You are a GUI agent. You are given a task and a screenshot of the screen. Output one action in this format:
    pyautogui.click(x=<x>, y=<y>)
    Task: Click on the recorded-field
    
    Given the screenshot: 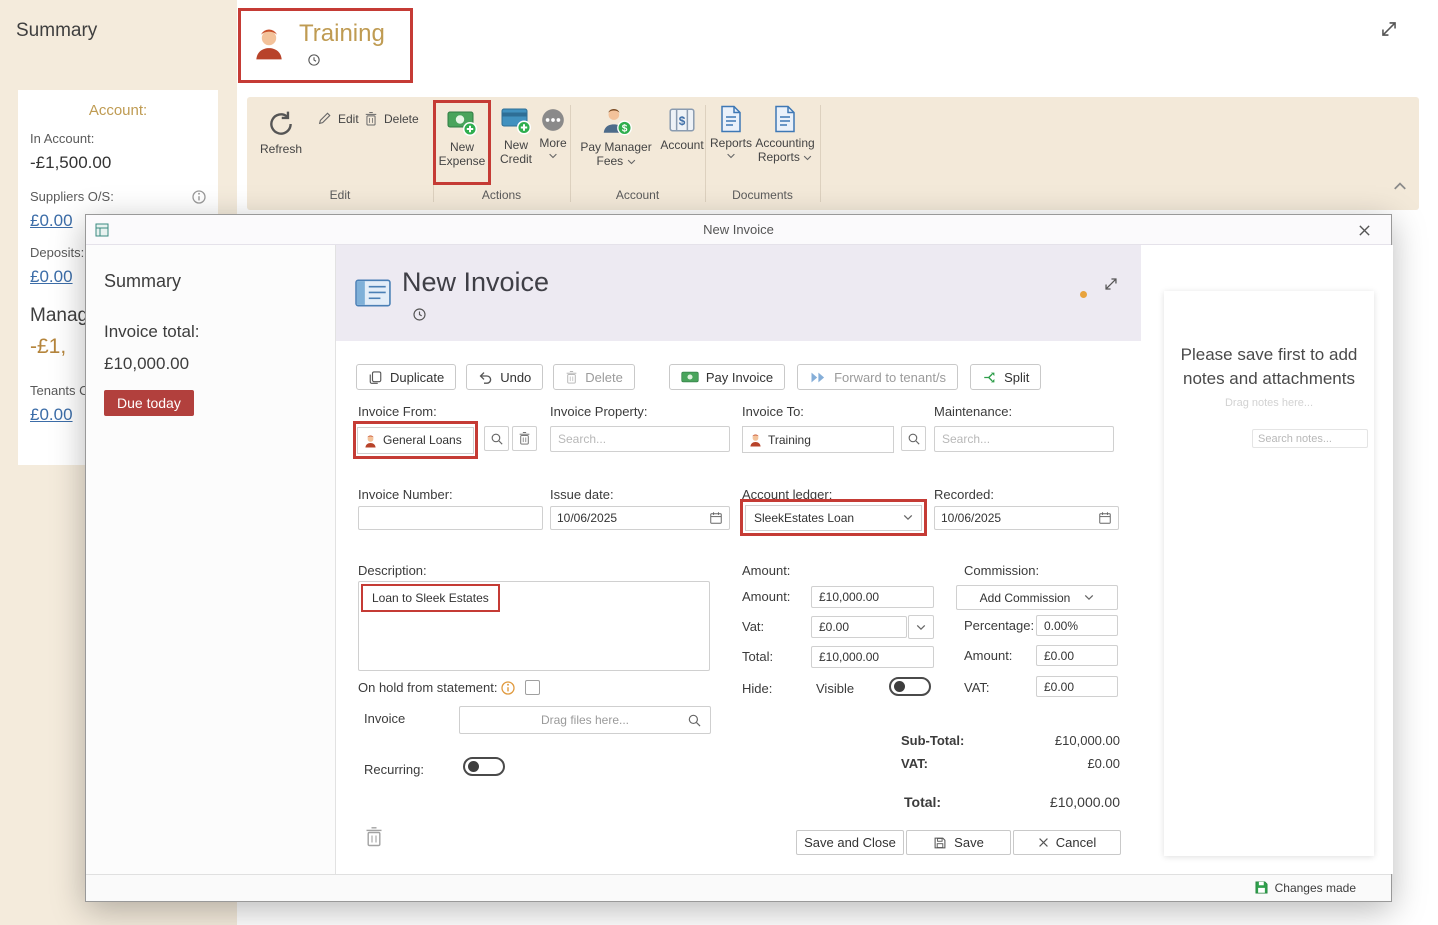 What is the action you would take?
    pyautogui.click(x=1026, y=518)
    